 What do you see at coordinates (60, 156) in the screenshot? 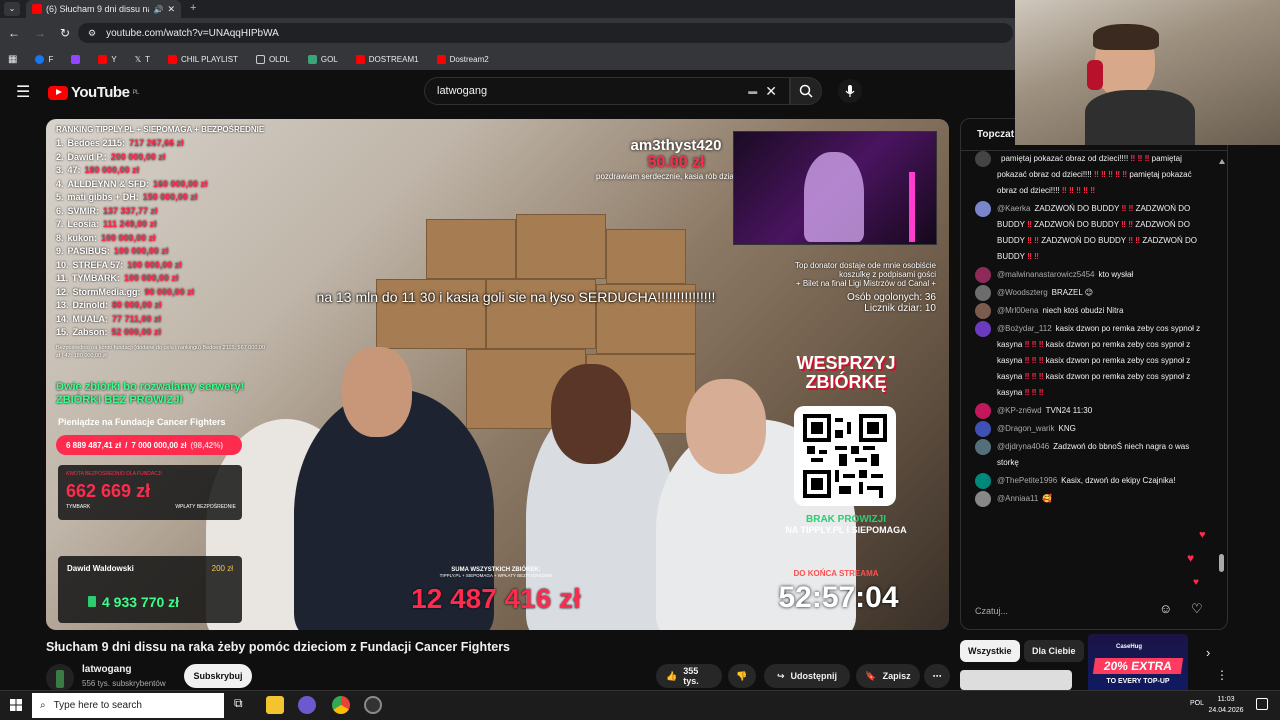
I see `ranking-rank: 2.` at bounding box center [60, 156].